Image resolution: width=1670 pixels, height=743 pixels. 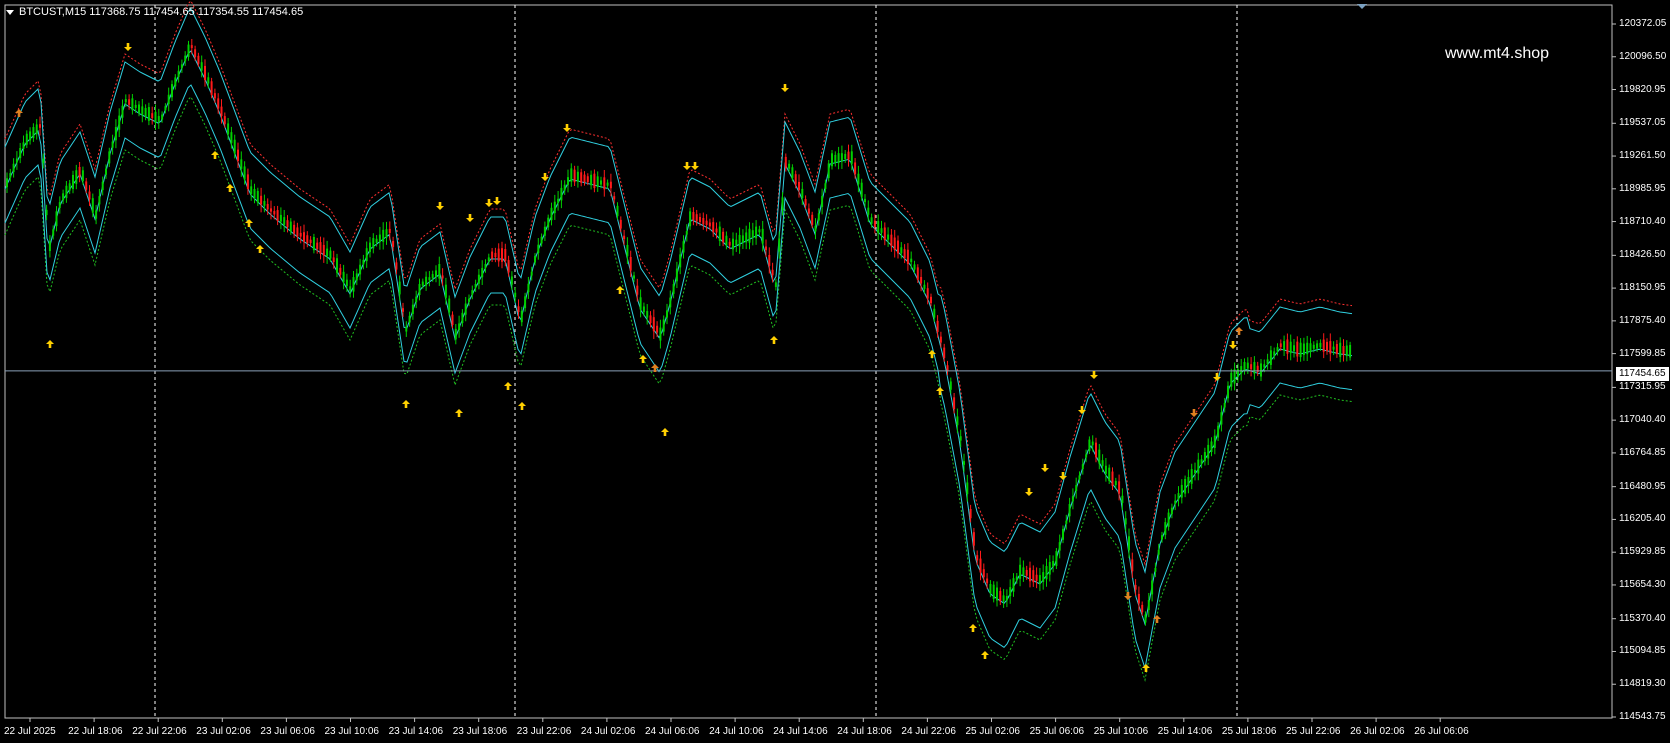 What do you see at coordinates (928, 731) in the screenshot?
I see `time-tick-label: 24 Jul 22:06` at bounding box center [928, 731].